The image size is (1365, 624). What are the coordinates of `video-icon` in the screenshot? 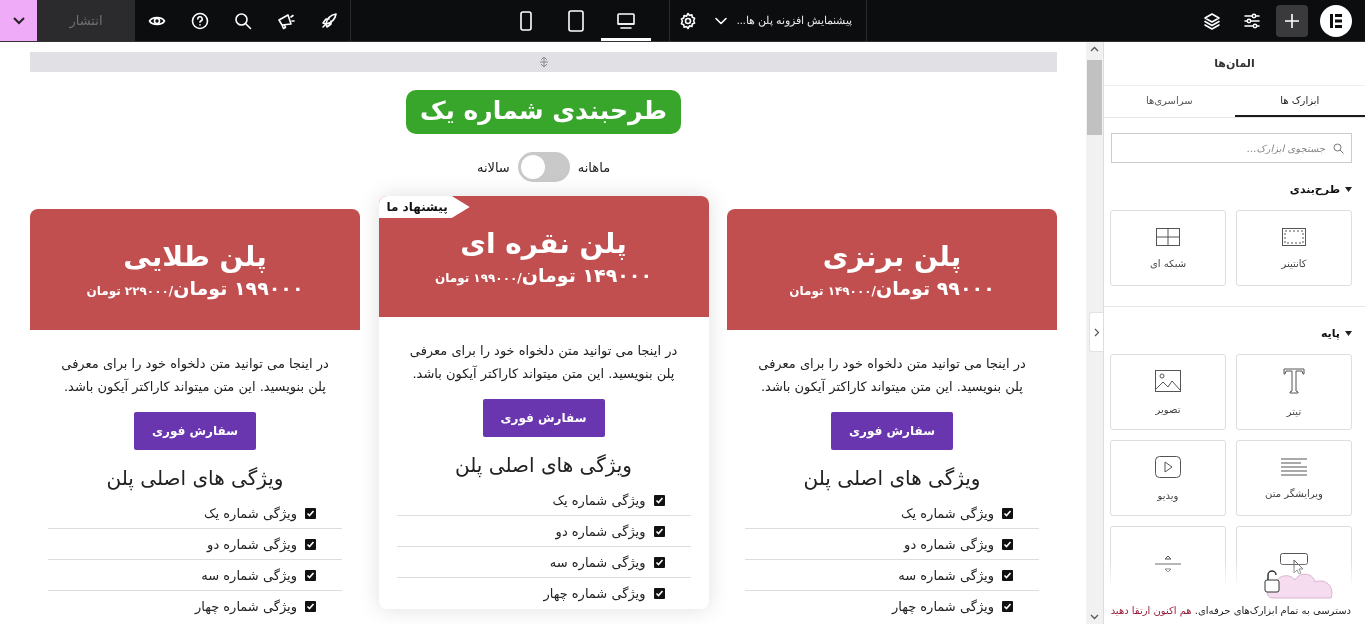 It's located at (1168, 466).